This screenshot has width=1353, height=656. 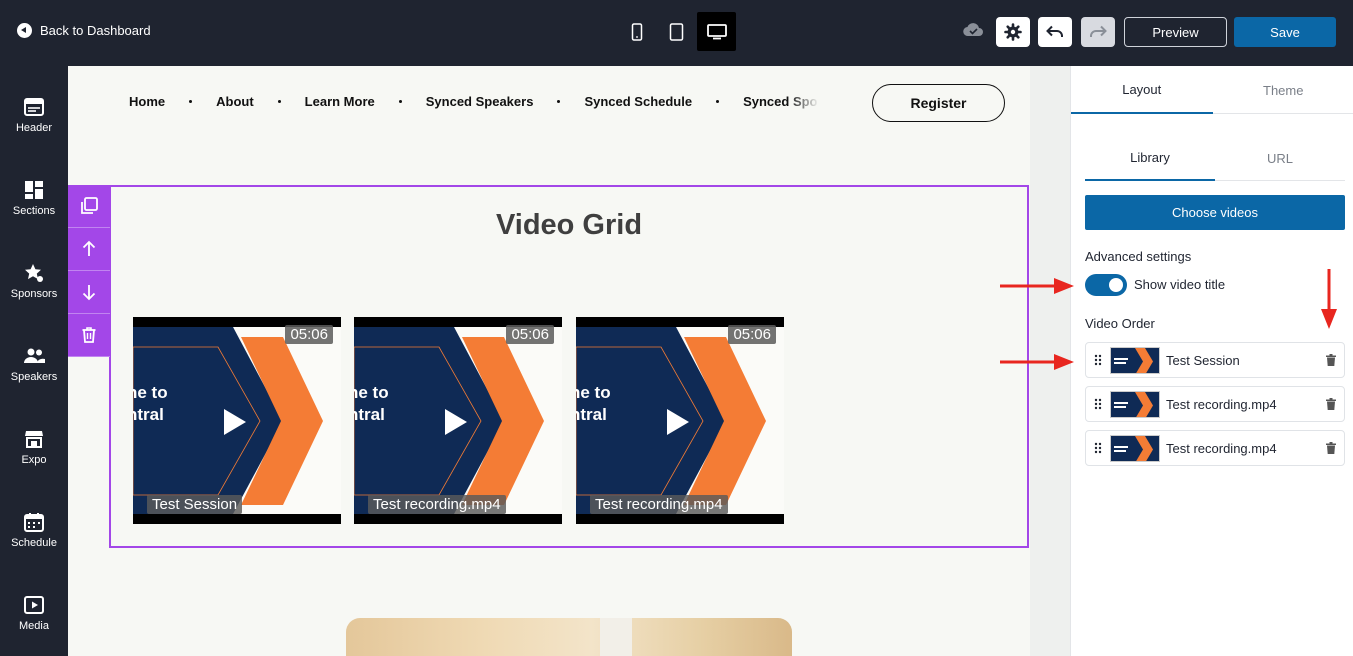 What do you see at coordinates (235, 101) in the screenshot?
I see `nav-about: About` at bounding box center [235, 101].